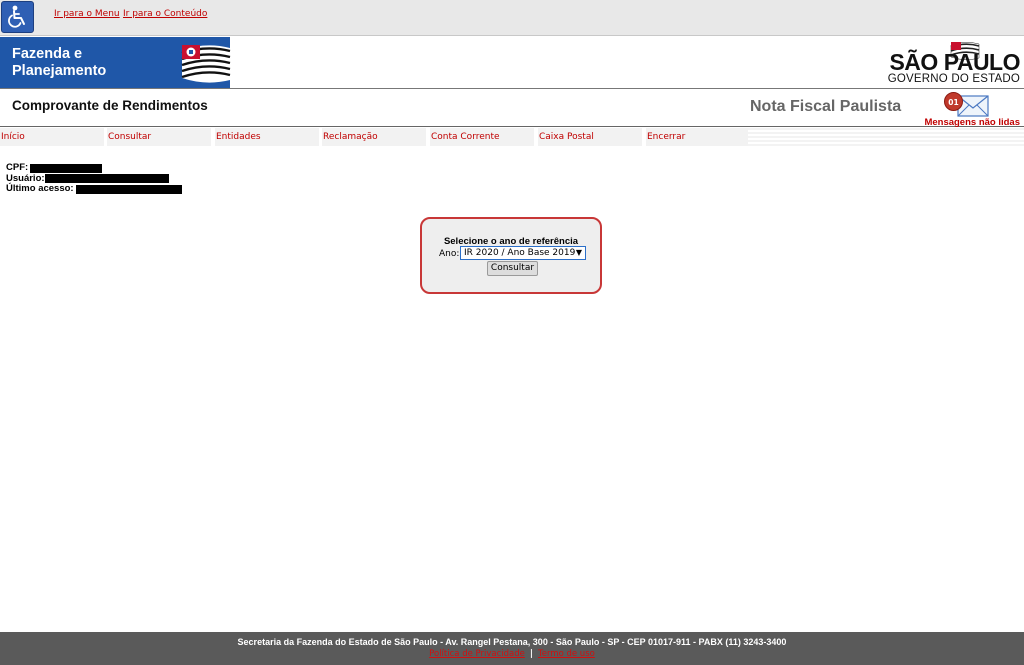 The height and width of the screenshot is (665, 1024). Describe the element at coordinates (59, 62) in the screenshot. I see `brand-title: Fazenda e Planejamento` at that location.